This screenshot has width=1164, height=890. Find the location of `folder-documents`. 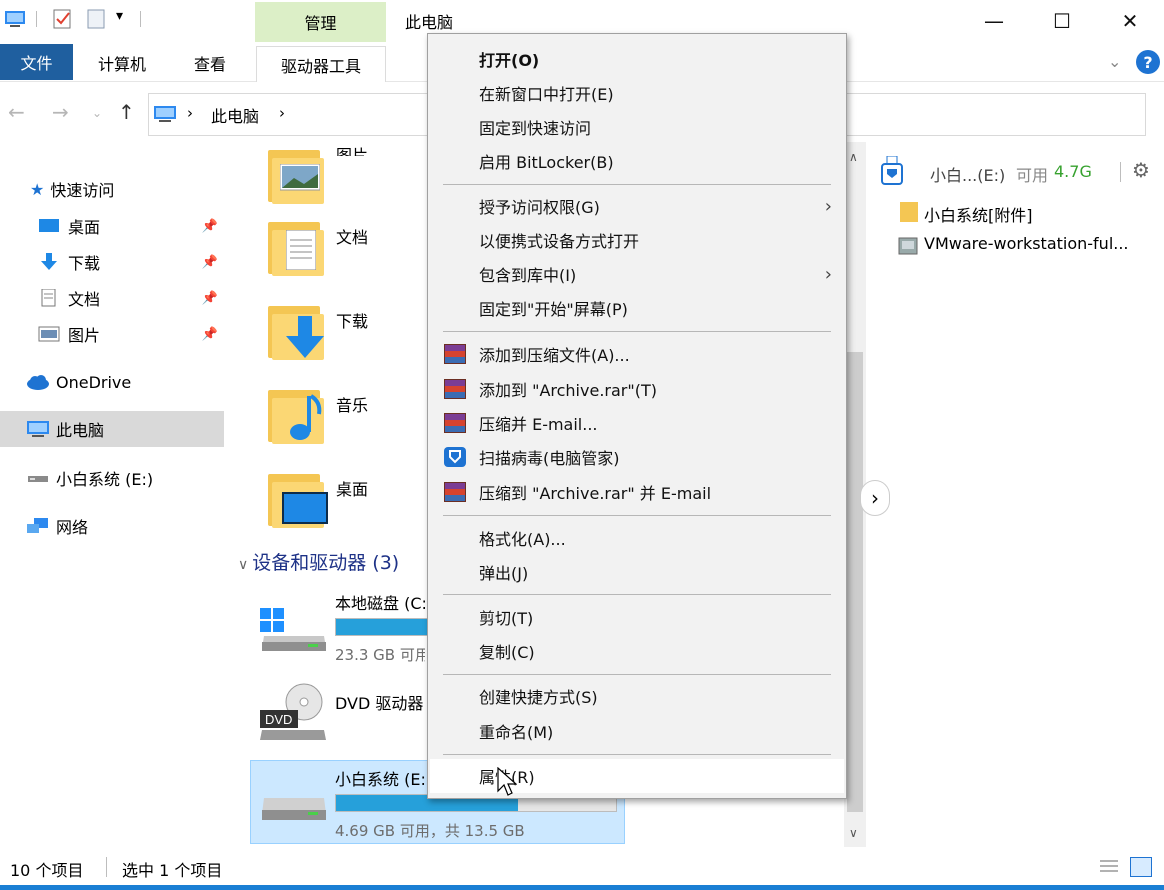

folder-documents is located at coordinates (298, 247).